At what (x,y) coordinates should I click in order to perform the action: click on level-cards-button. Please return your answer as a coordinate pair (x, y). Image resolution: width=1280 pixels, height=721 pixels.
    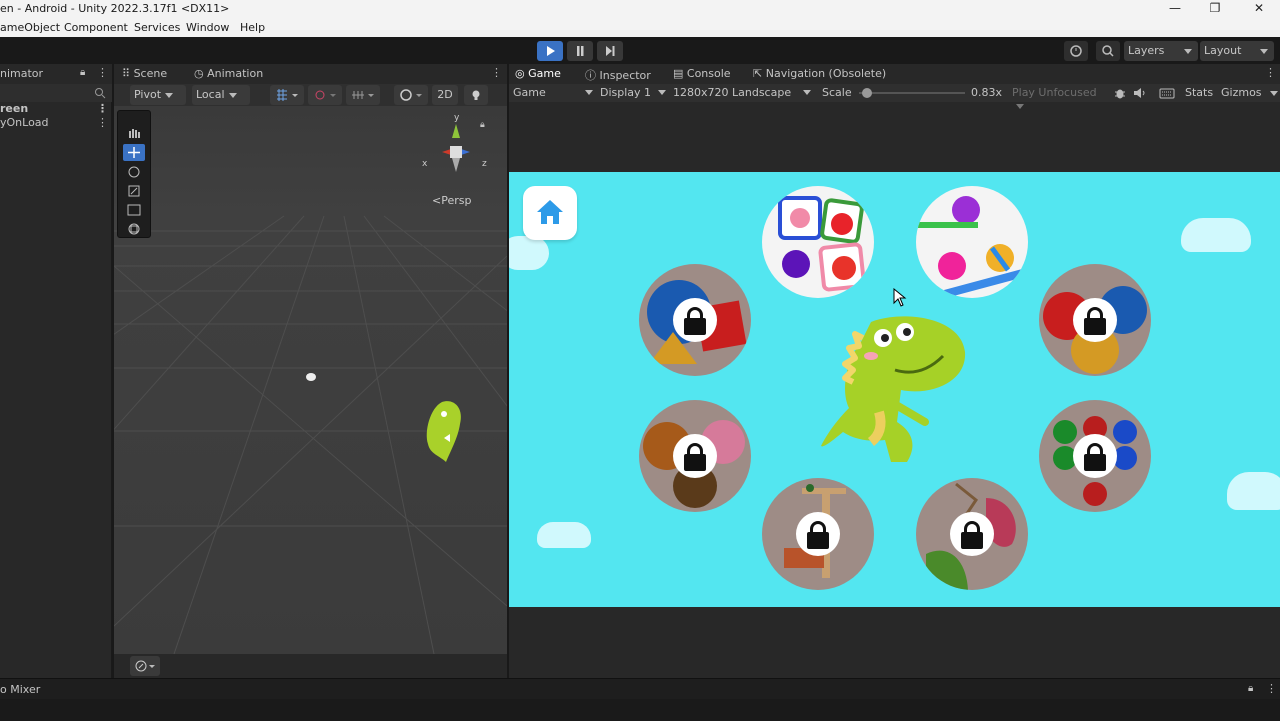
    Looking at the image, I should click on (818, 242).